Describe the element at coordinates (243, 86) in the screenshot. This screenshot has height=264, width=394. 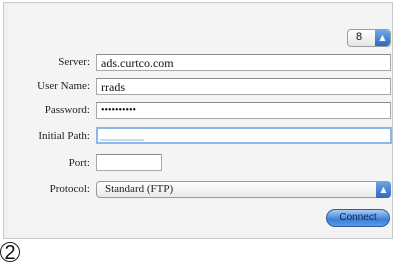
I see `user-name-field: rrads` at that location.